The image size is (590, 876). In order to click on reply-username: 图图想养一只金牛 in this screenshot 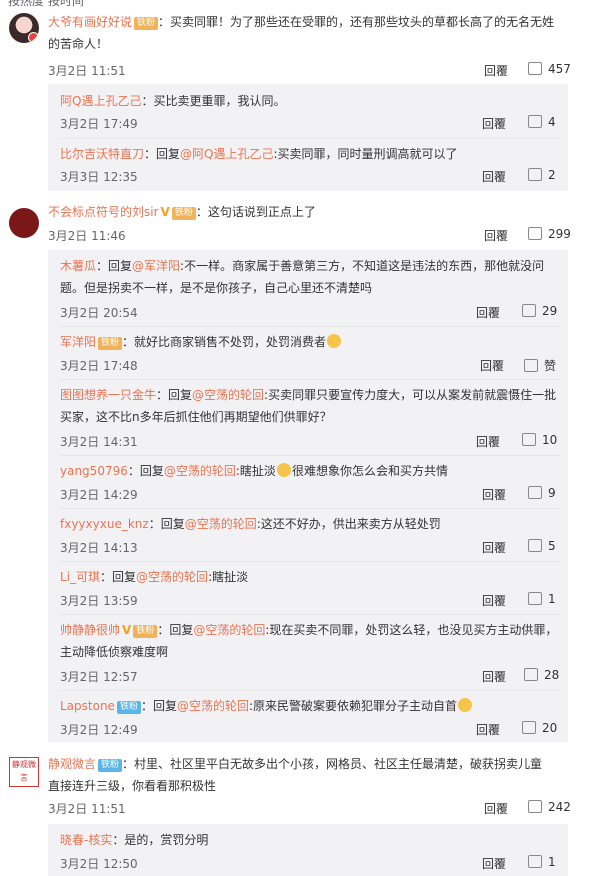, I will do `click(108, 395)`.